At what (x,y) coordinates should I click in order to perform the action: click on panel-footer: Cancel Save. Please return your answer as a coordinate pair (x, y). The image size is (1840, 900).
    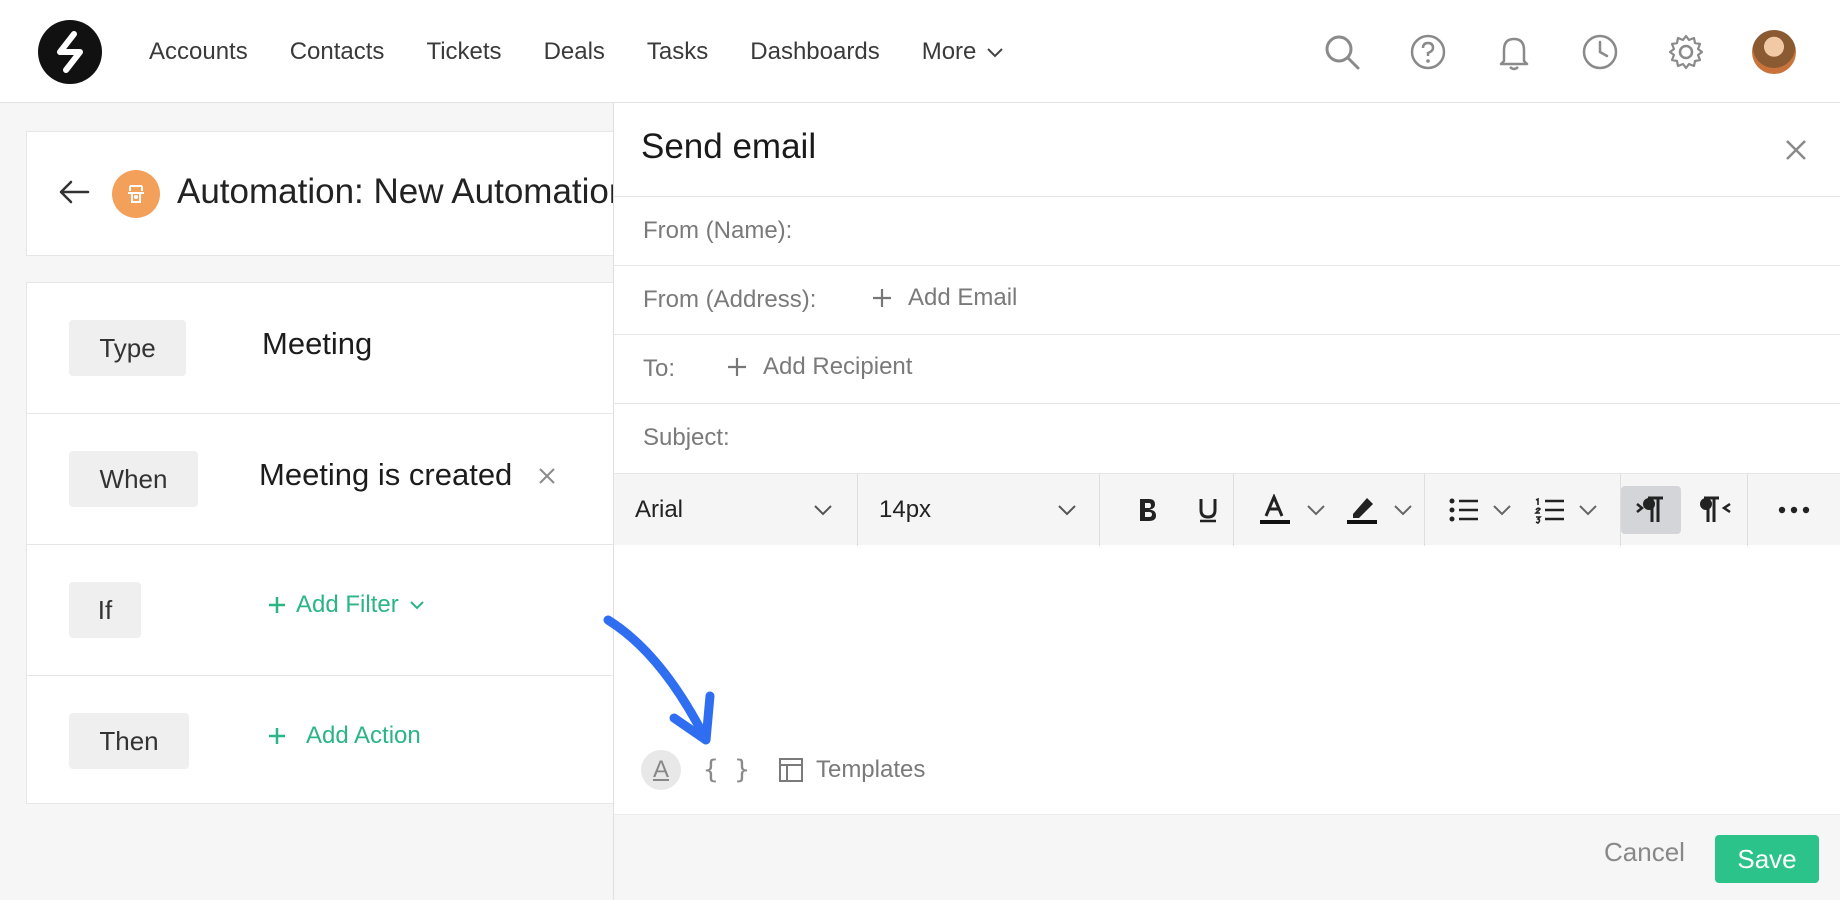
    Looking at the image, I should click on (1227, 857).